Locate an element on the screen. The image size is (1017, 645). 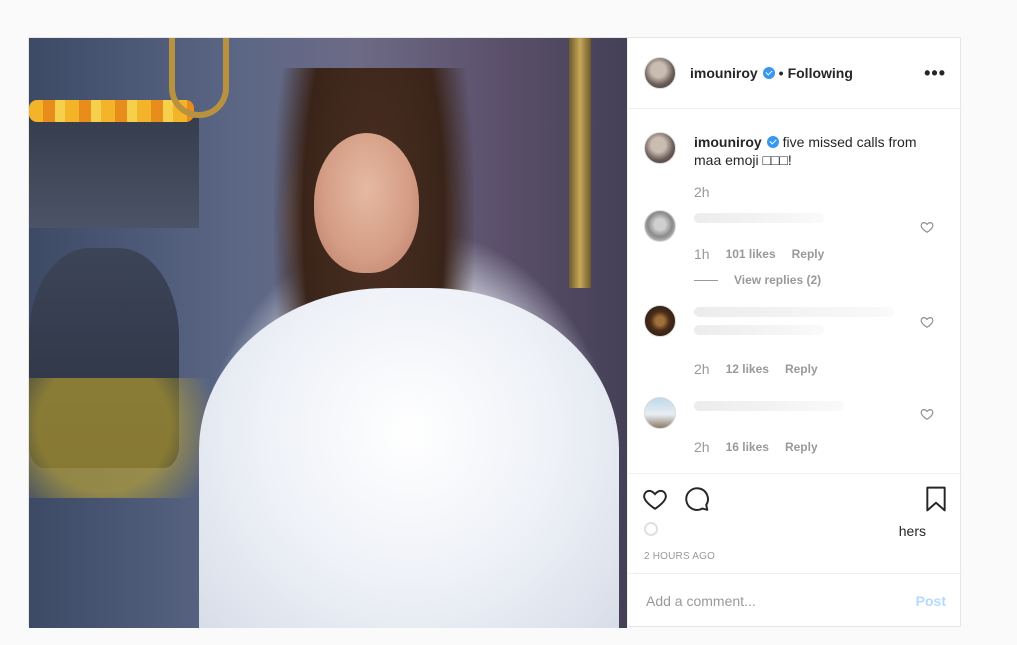
caption-meta: 2h is located at coordinates (702, 192).